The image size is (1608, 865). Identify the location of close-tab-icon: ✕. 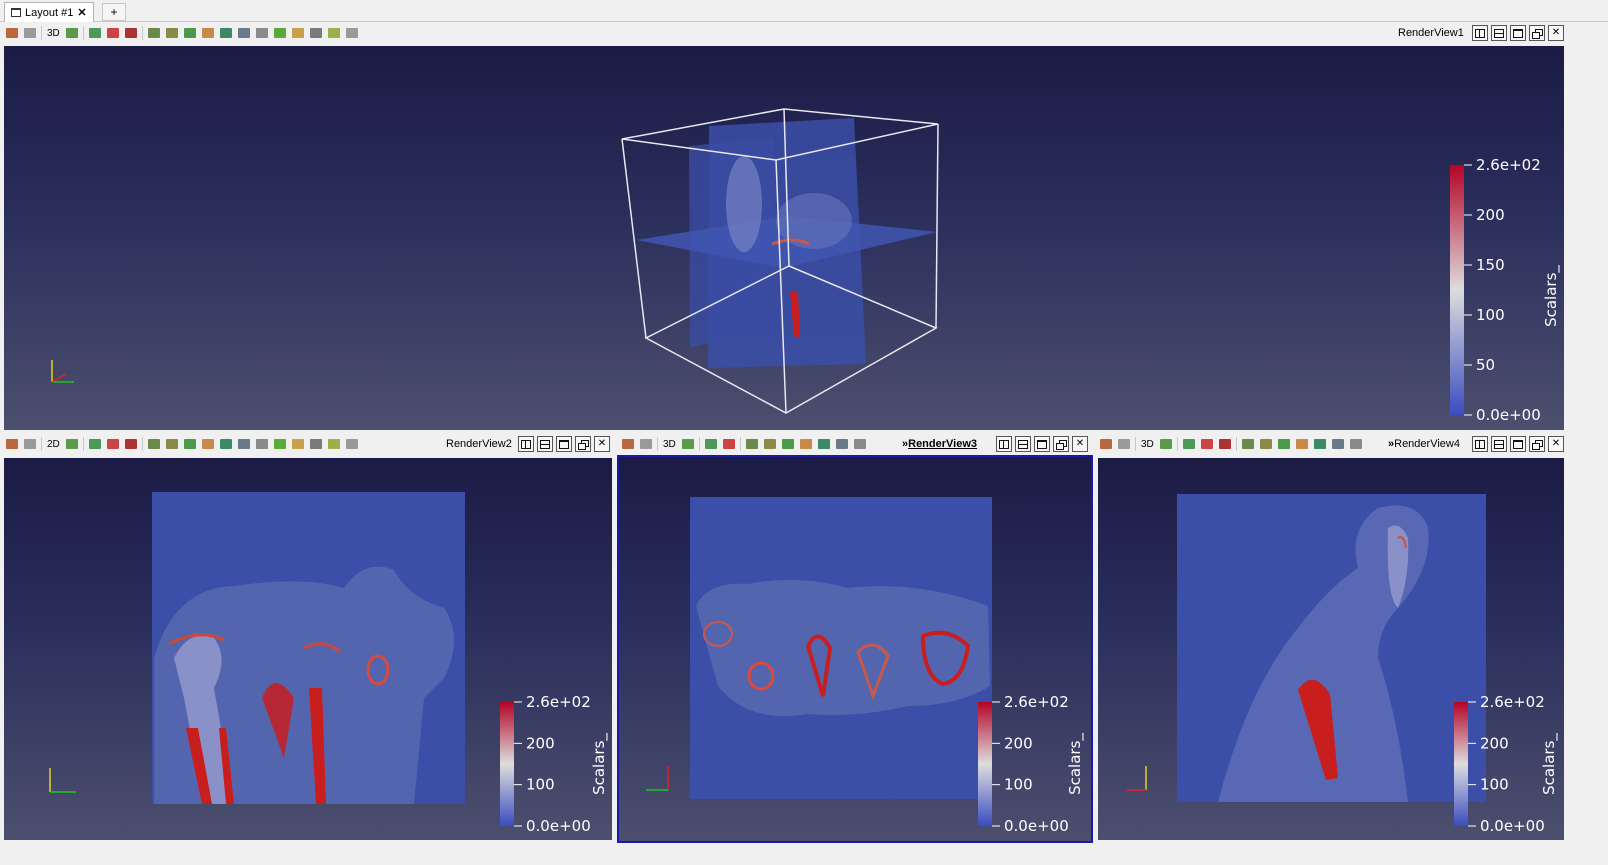
(81, 12).